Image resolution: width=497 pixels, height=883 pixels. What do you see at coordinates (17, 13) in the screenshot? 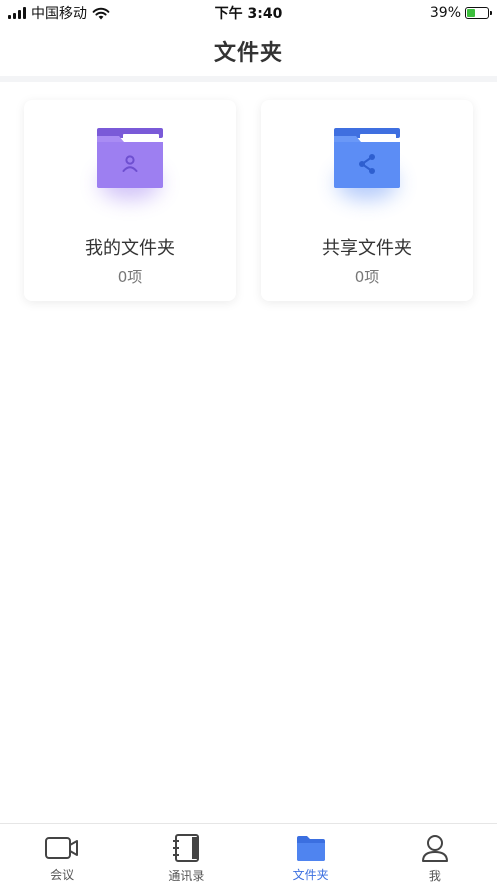
I see `signal-icon` at bounding box center [17, 13].